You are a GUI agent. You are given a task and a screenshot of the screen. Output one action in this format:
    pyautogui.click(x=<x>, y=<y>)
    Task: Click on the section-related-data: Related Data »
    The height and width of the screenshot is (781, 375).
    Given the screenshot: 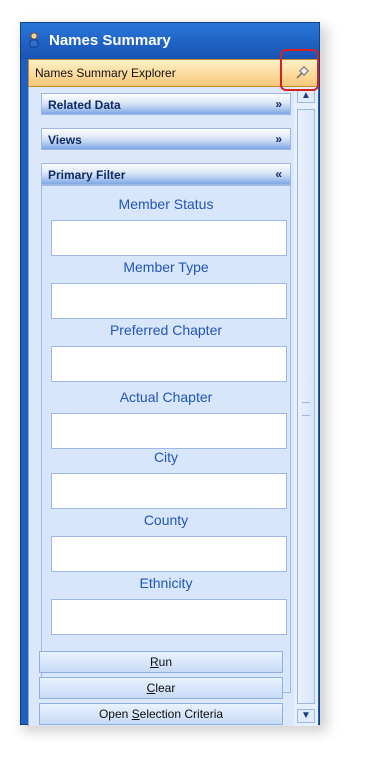 What is the action you would take?
    pyautogui.click(x=166, y=104)
    